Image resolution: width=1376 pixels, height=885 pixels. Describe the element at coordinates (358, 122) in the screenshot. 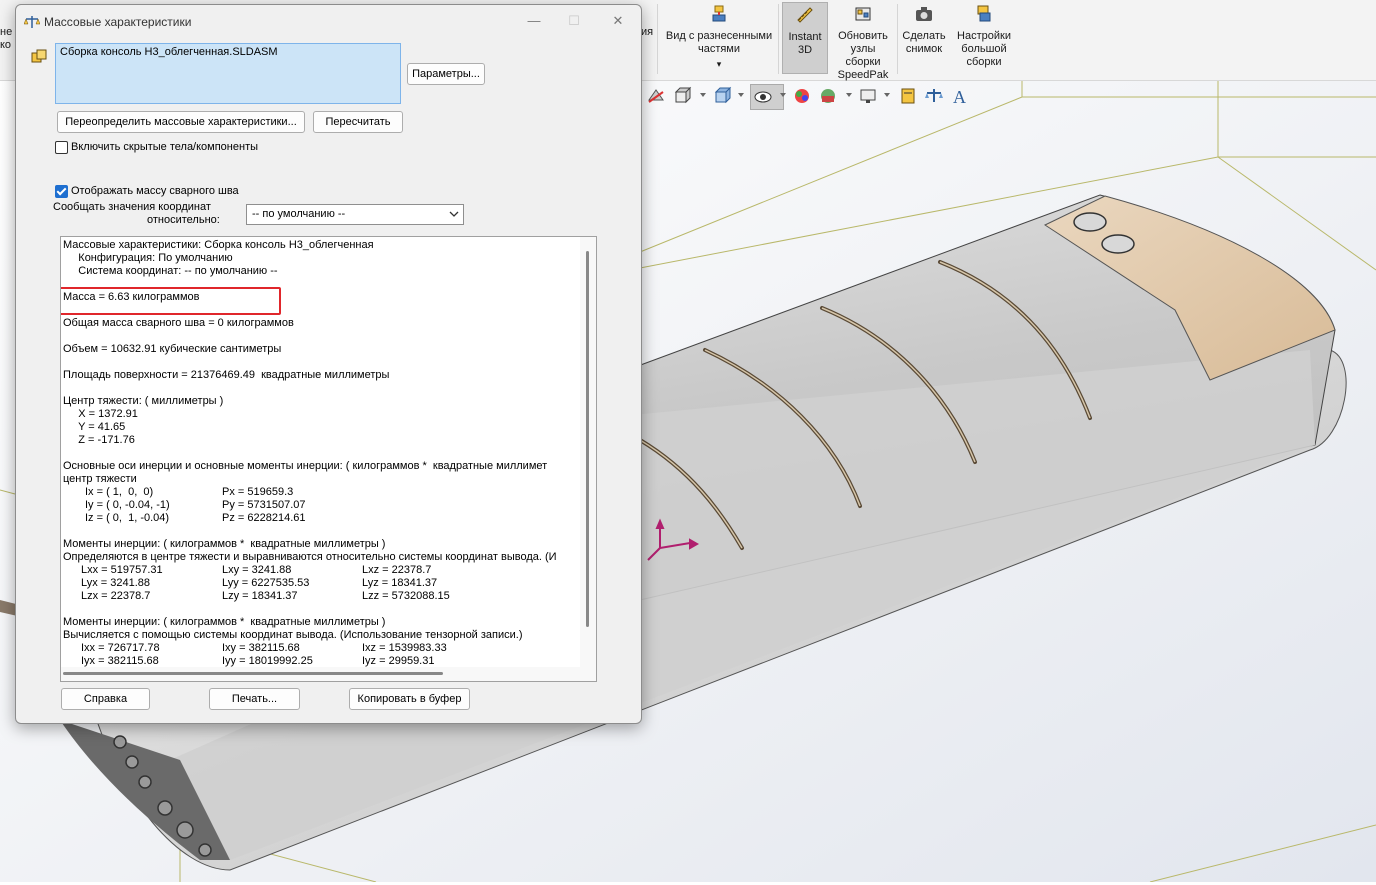

I see `recalculate-button: Пересчитать` at that location.